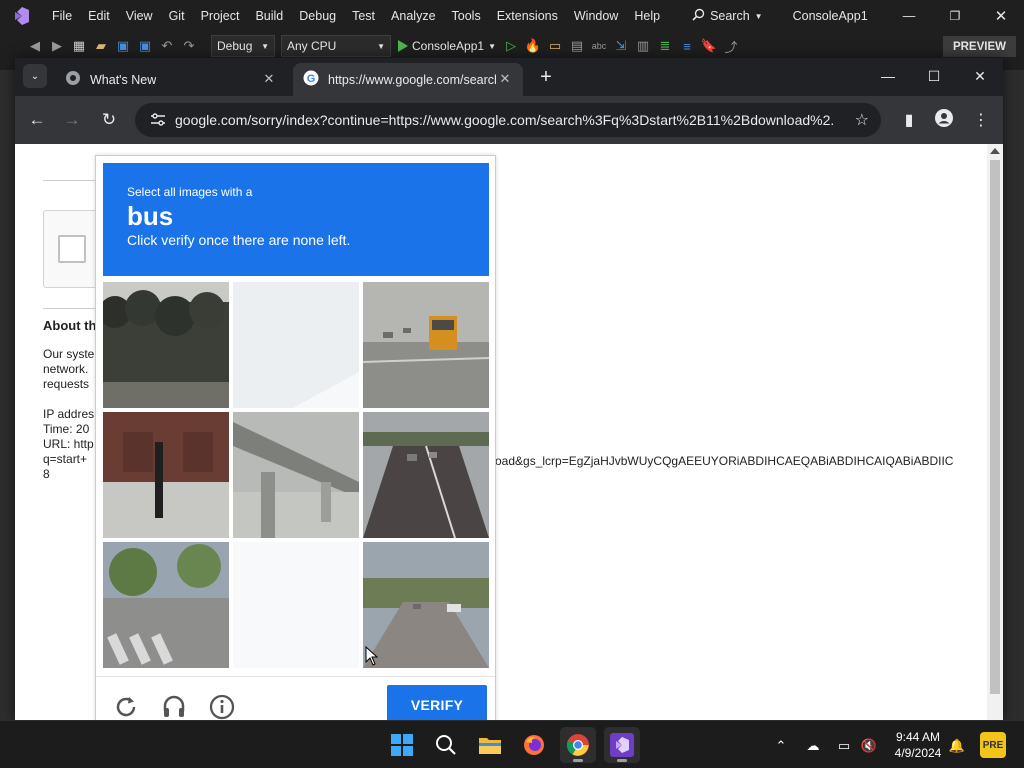 The width and height of the screenshot is (1024, 768). Describe the element at coordinates (336, 46) in the screenshot. I see `platform-dropdown: Any CPU ▼` at that location.